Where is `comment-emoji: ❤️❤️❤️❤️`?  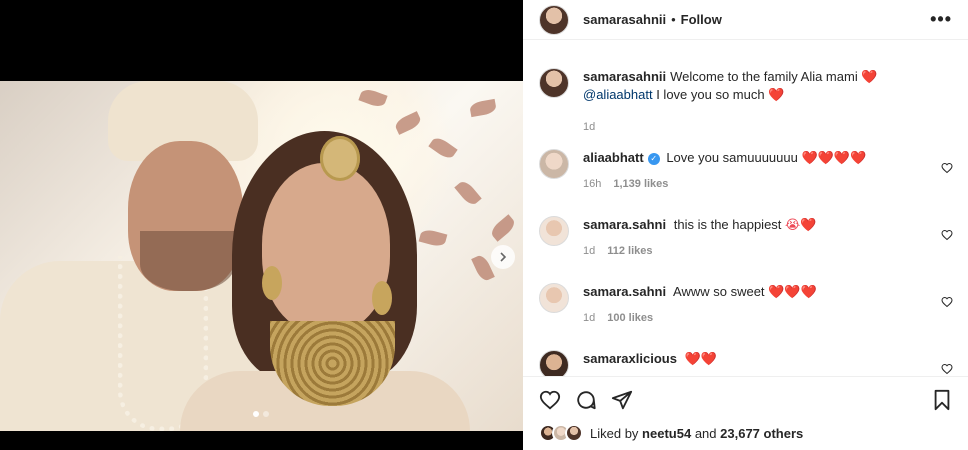 comment-emoji: ❤️❤️❤️❤️ is located at coordinates (834, 157).